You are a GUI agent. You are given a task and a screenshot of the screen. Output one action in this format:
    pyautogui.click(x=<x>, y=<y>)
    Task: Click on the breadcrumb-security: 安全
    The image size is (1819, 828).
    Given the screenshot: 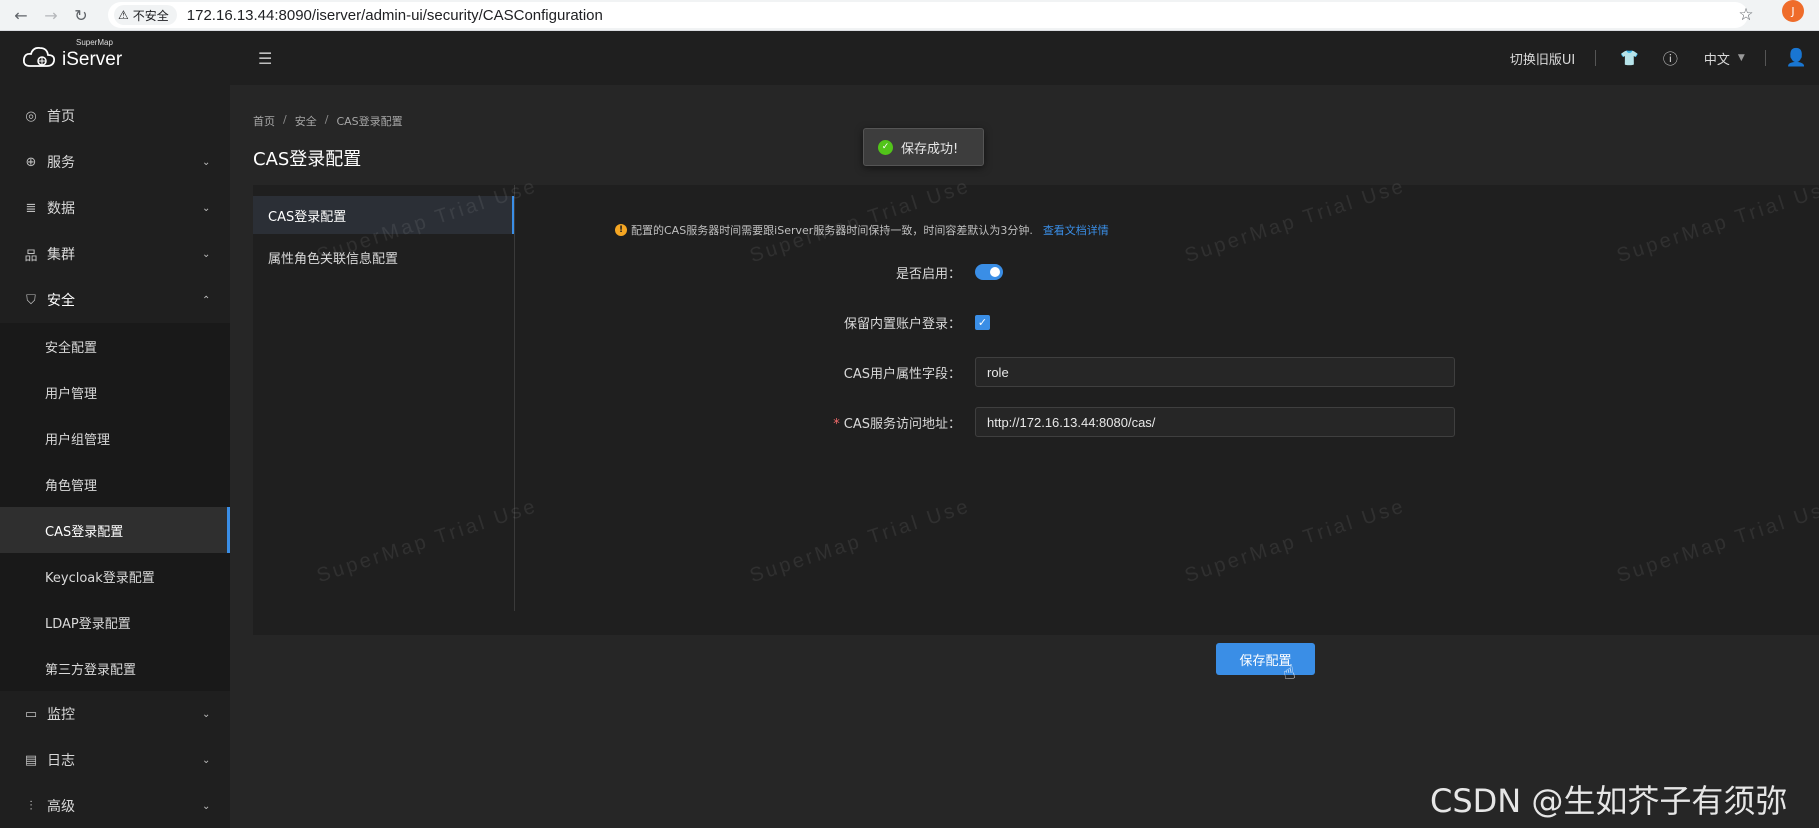 What is the action you would take?
    pyautogui.click(x=306, y=121)
    